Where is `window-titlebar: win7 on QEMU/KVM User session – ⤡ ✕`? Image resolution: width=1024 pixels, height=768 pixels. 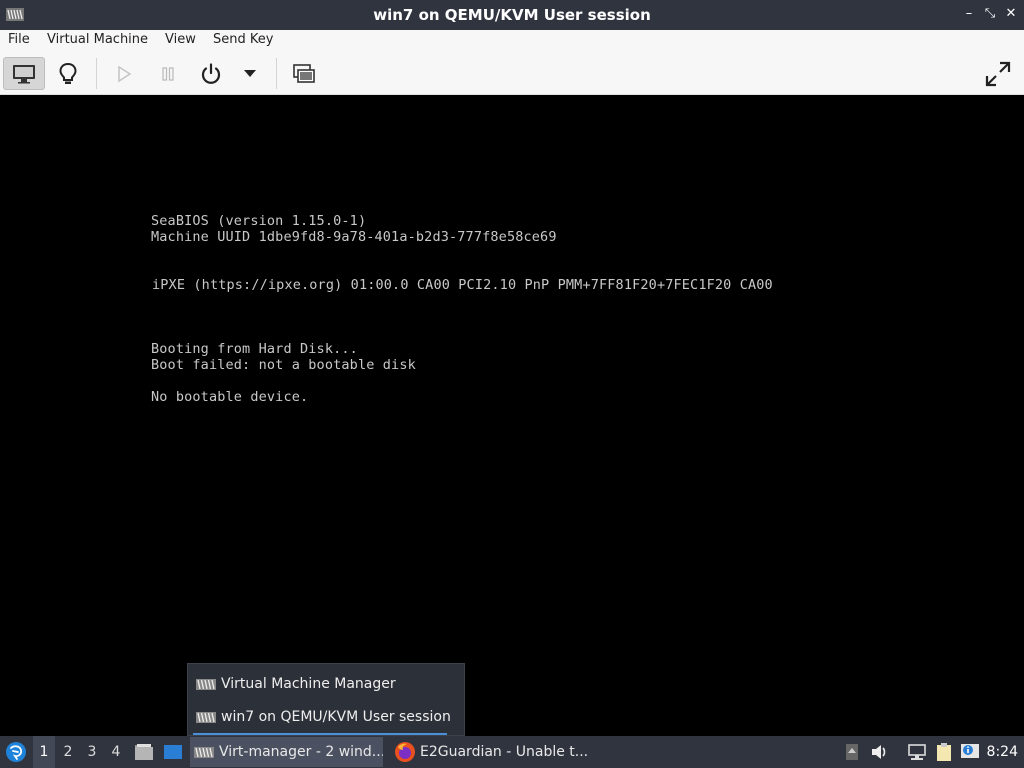
window-titlebar: win7 on QEMU/KVM User session – ⤡ ✕ is located at coordinates (512, 15).